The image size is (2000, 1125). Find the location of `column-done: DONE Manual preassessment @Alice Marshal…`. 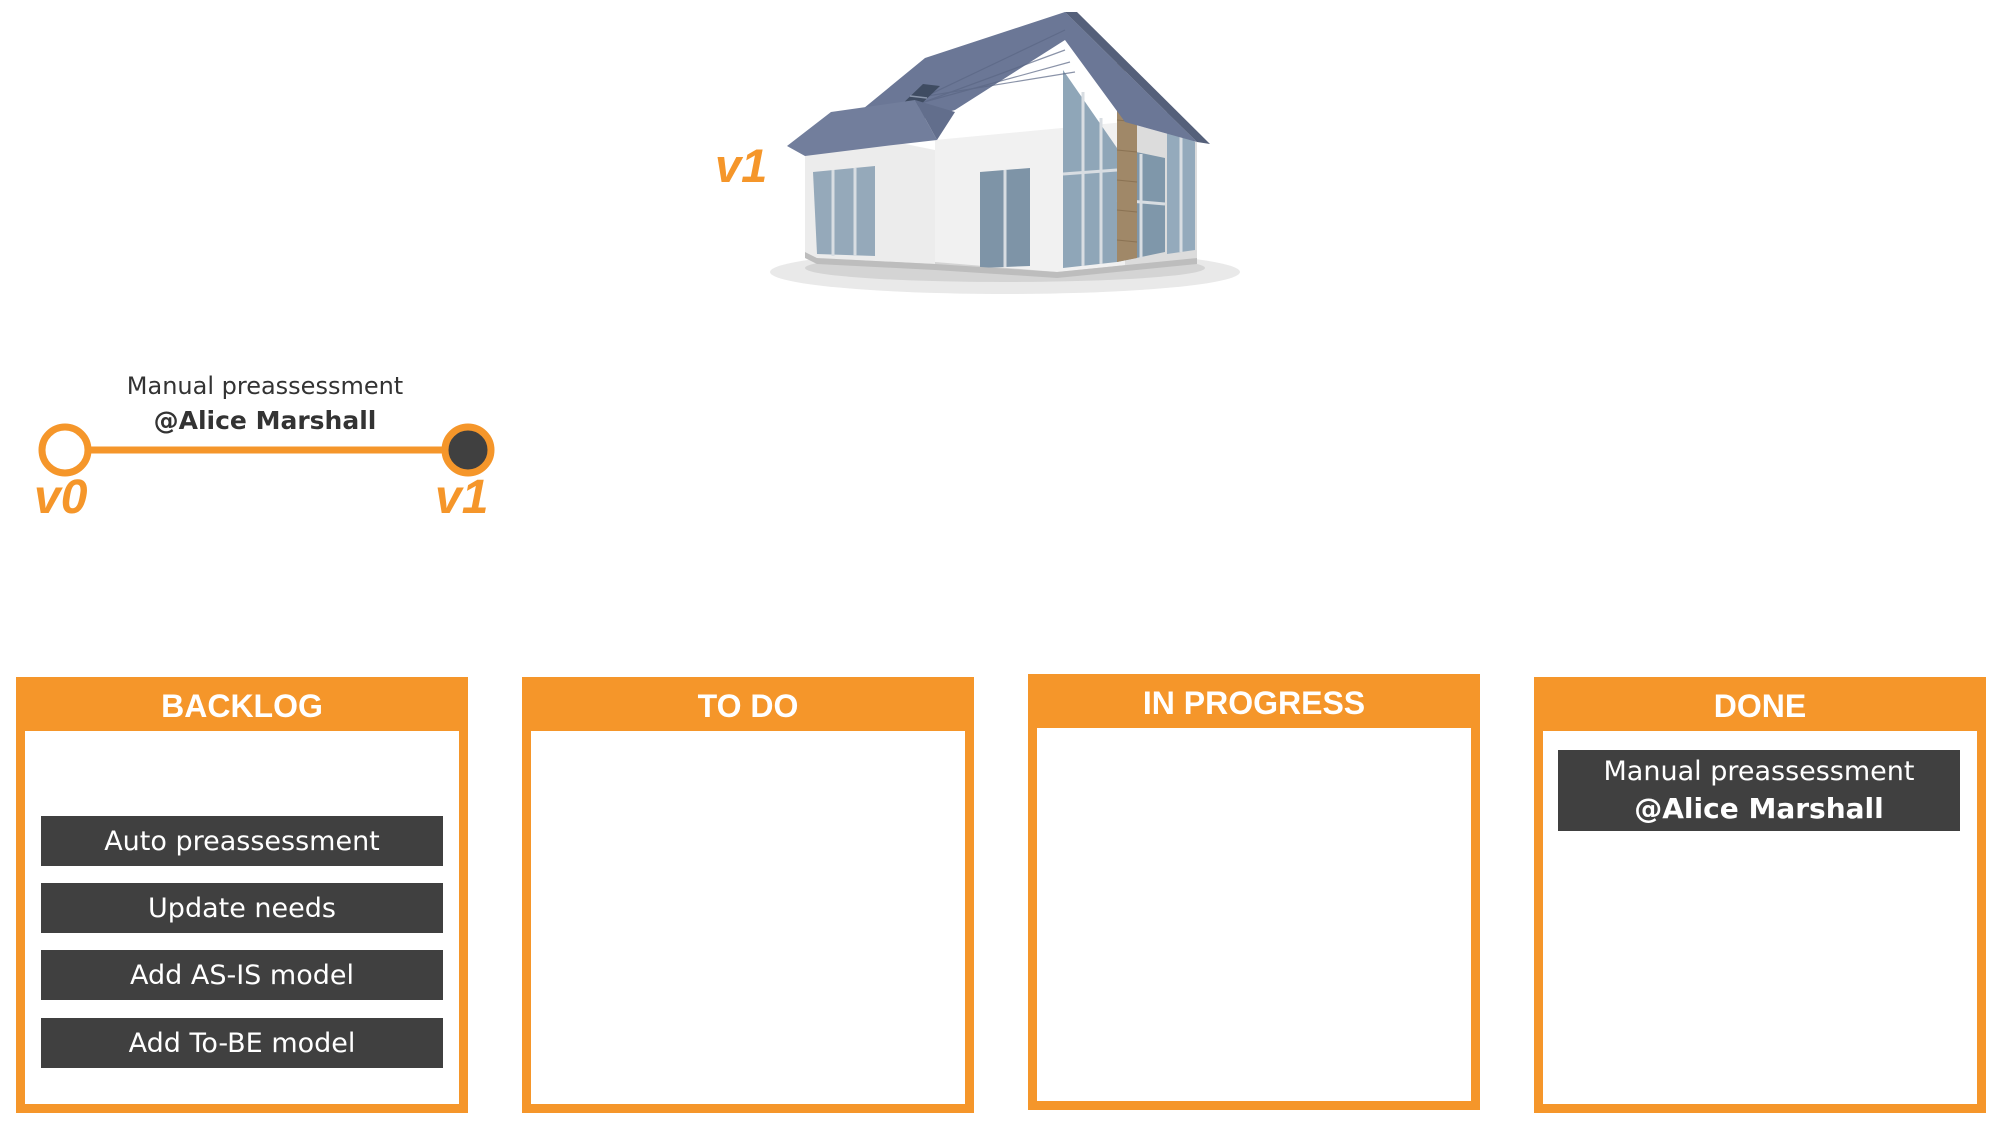

column-done: DONE Manual preassessment @Alice Marshal… is located at coordinates (1760, 895).